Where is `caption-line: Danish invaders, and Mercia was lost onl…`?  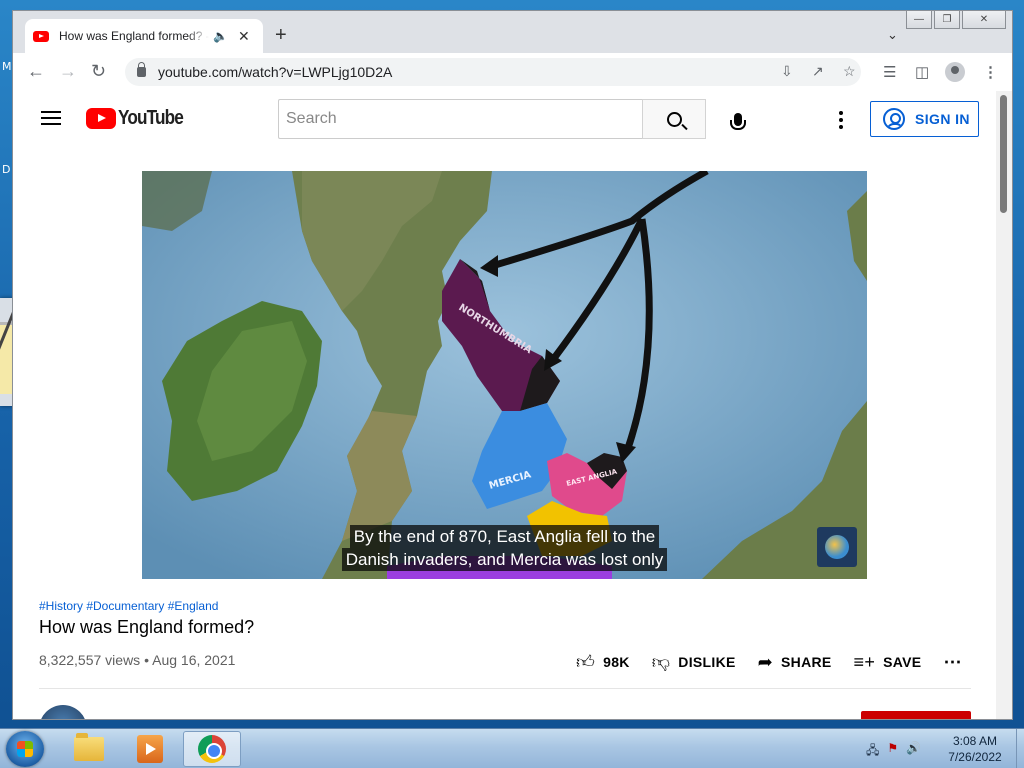
caption-line: Danish invaders, and Mercia was lost onl… is located at coordinates (504, 559).